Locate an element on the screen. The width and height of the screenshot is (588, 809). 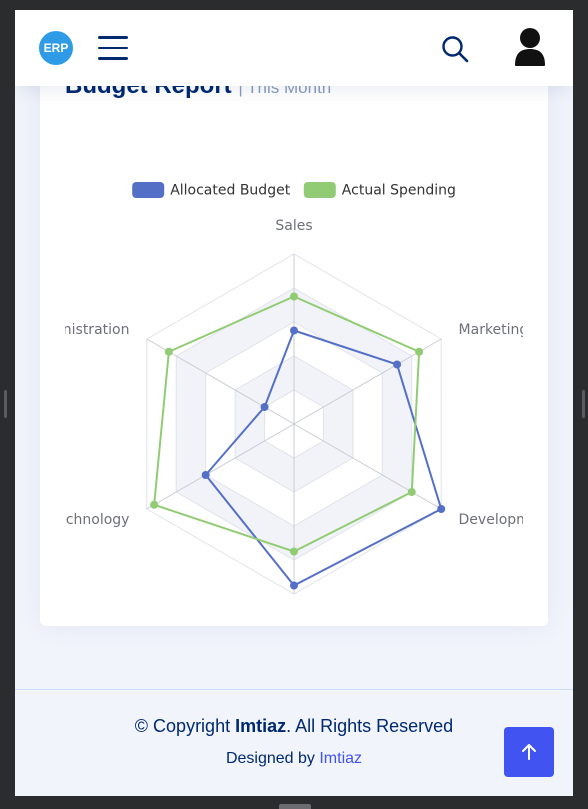
legend-label: Allocated Budget is located at coordinates (230, 191).